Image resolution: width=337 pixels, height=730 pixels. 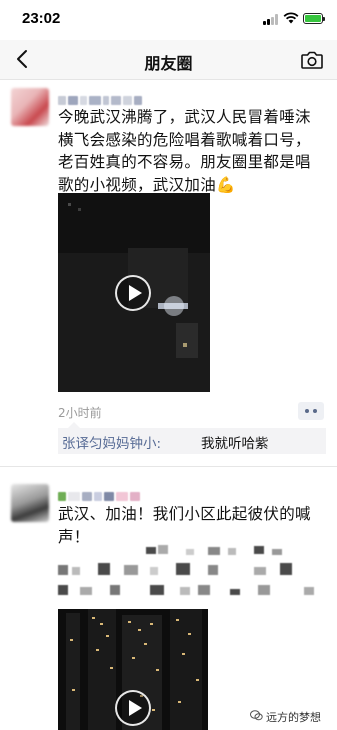 What do you see at coordinates (111, 442) in the screenshot?
I see `comment-author: 张译匀妈妈钟小:` at bounding box center [111, 442].